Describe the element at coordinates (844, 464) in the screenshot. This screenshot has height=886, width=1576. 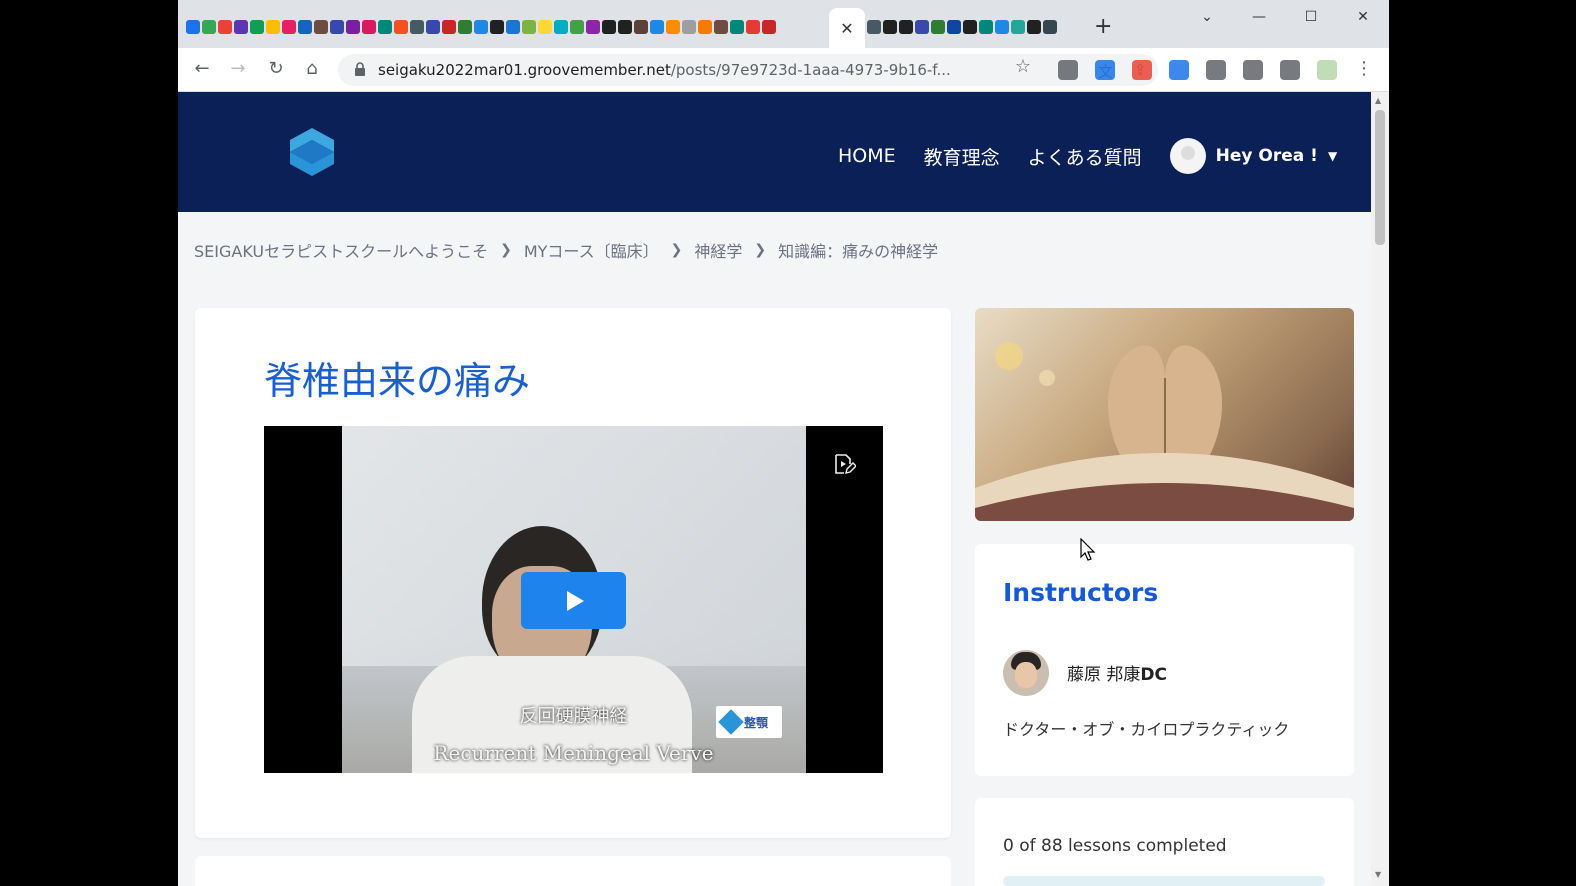
I see `edit-icon` at that location.